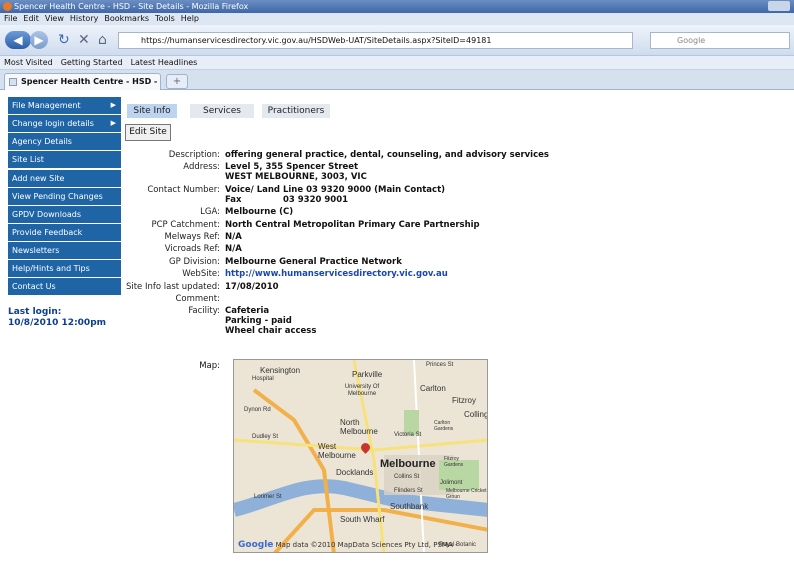  I want to click on map-place: Hospital, so click(263, 379).